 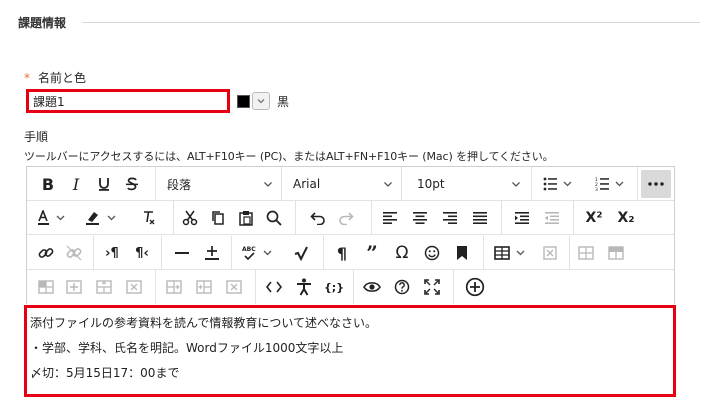 I want to click on plus-minus-icon, so click(x=212, y=253).